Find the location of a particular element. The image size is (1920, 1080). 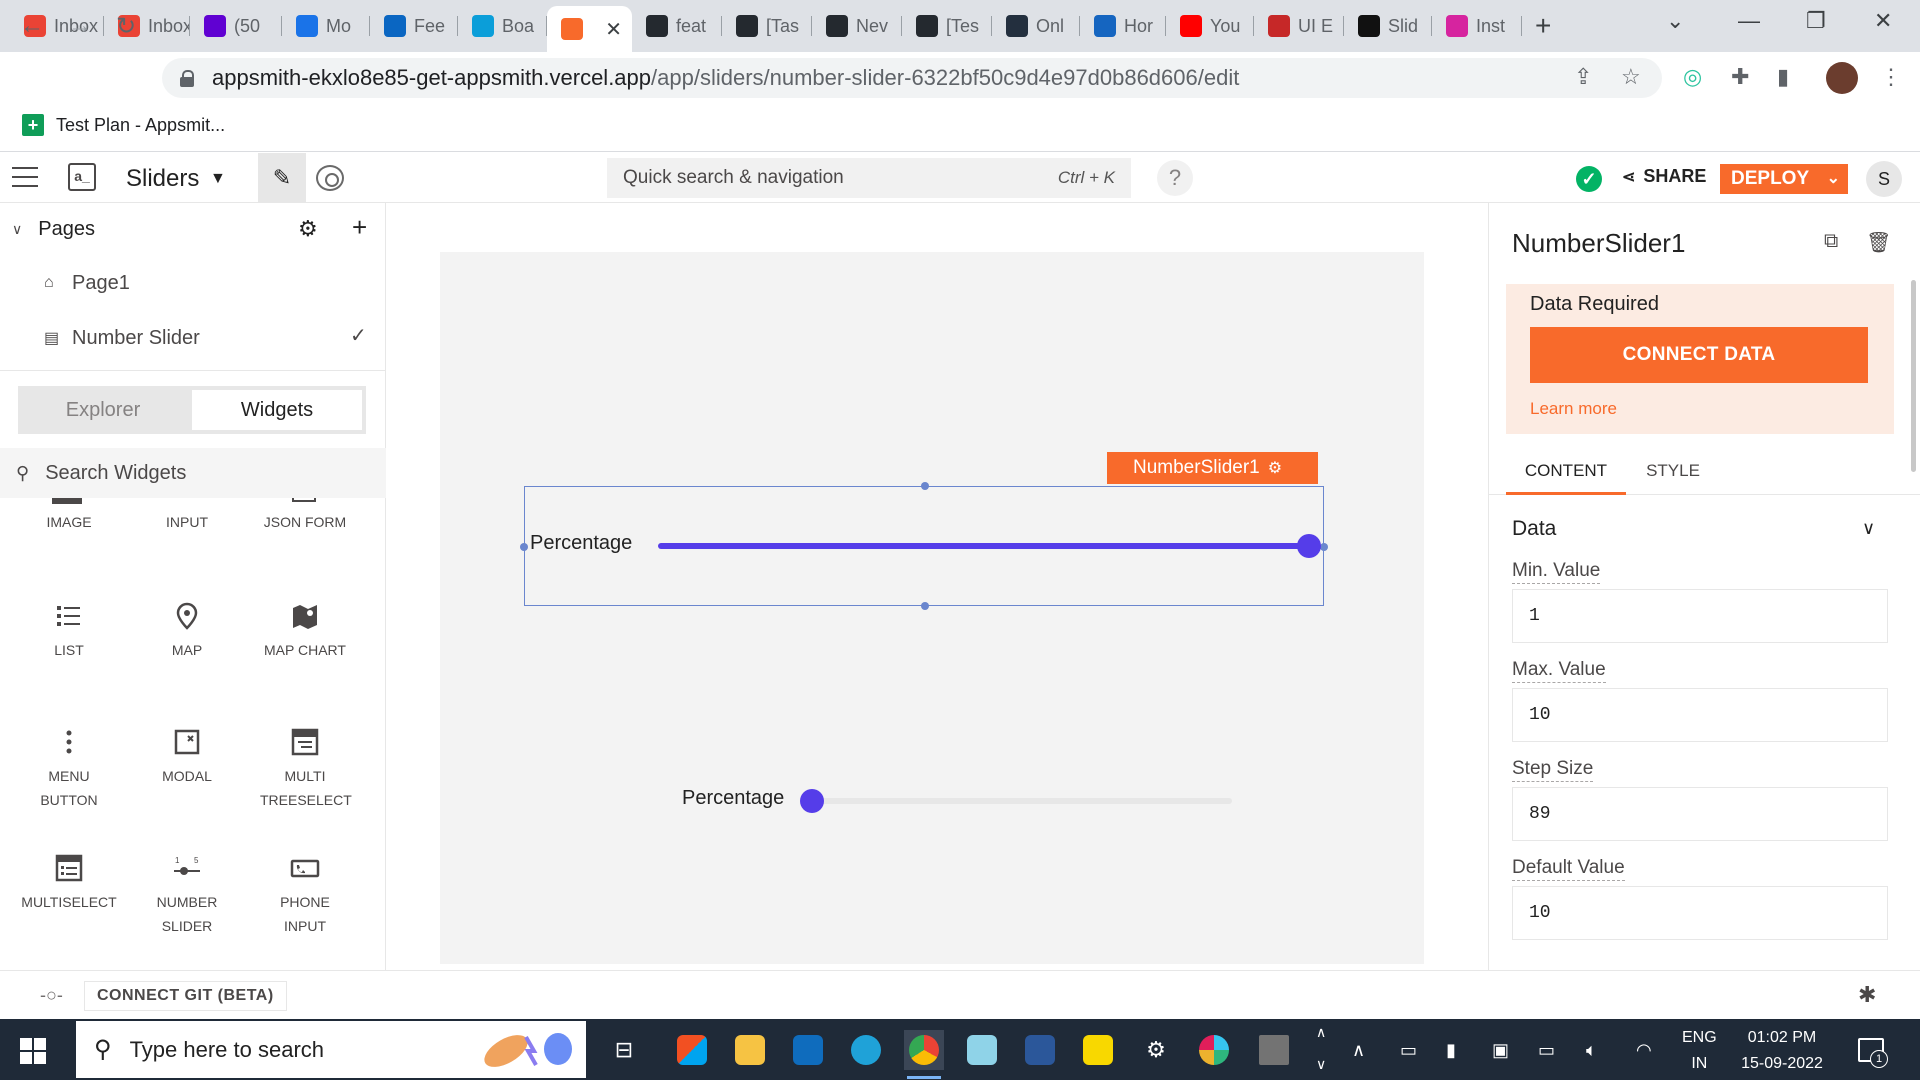

browser-profile-avatar is located at coordinates (1842, 78).